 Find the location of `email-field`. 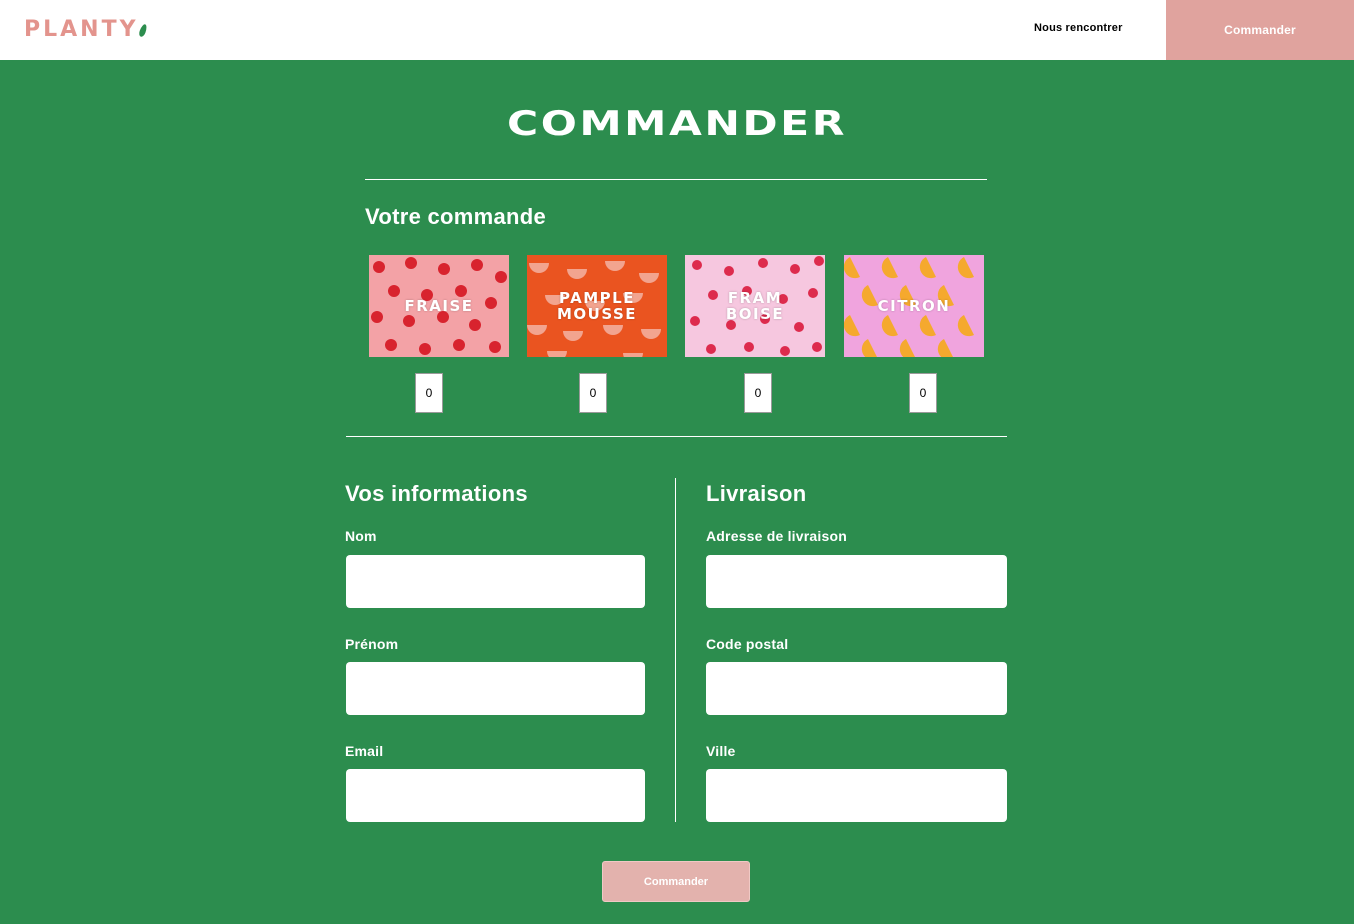

email-field is located at coordinates (495, 795).